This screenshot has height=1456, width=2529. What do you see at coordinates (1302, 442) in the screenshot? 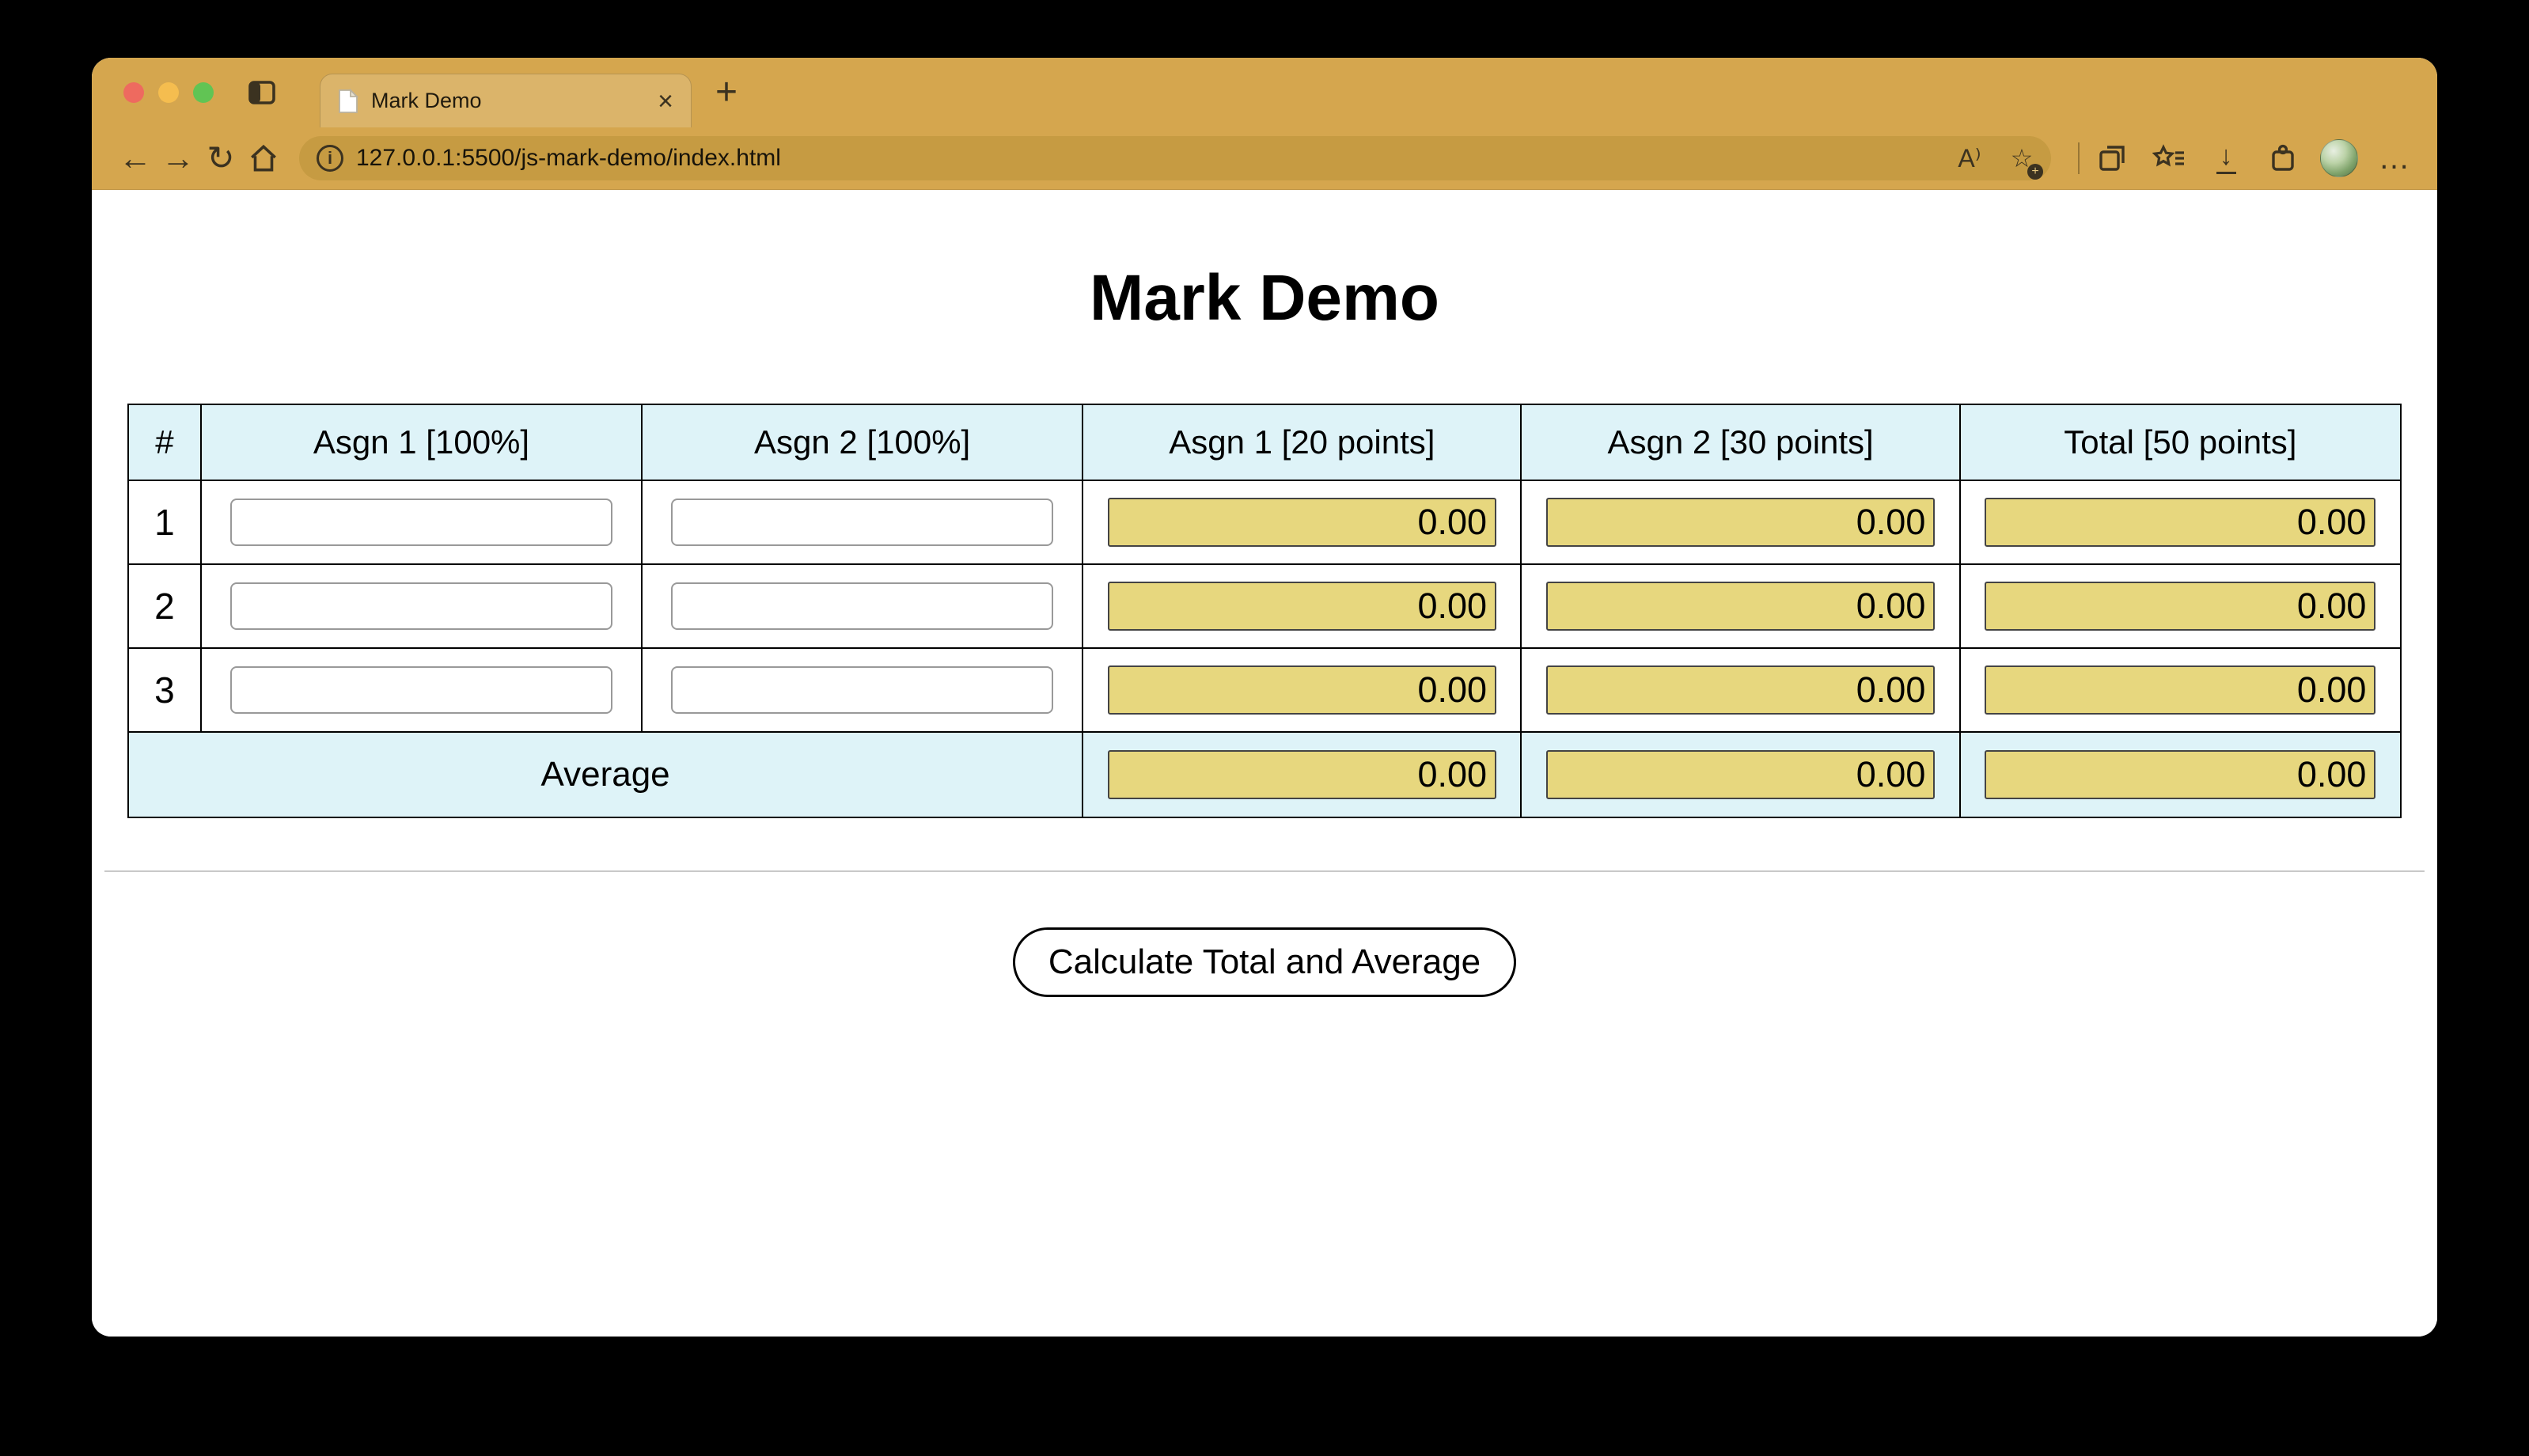
I see `column-header-asgn1-points: Asgn 1 [20 points]` at bounding box center [1302, 442].